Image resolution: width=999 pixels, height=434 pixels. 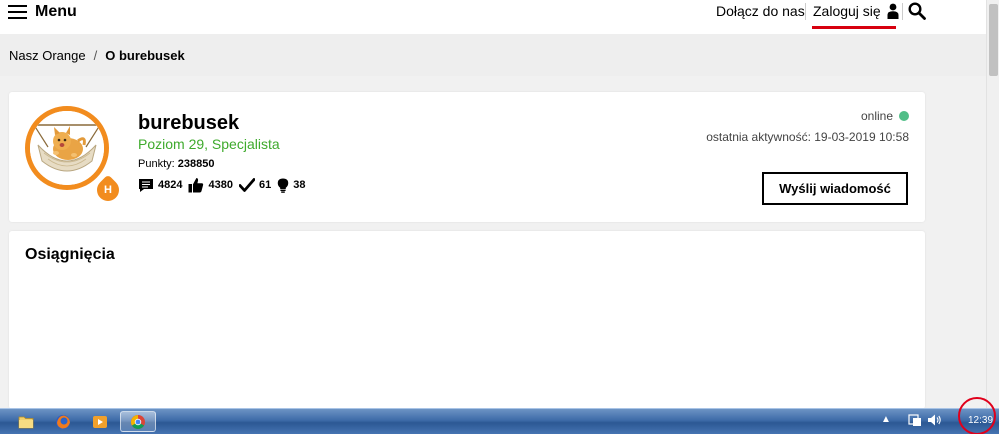 What do you see at coordinates (265, 185) in the screenshot?
I see `solutions-count: 61` at bounding box center [265, 185].